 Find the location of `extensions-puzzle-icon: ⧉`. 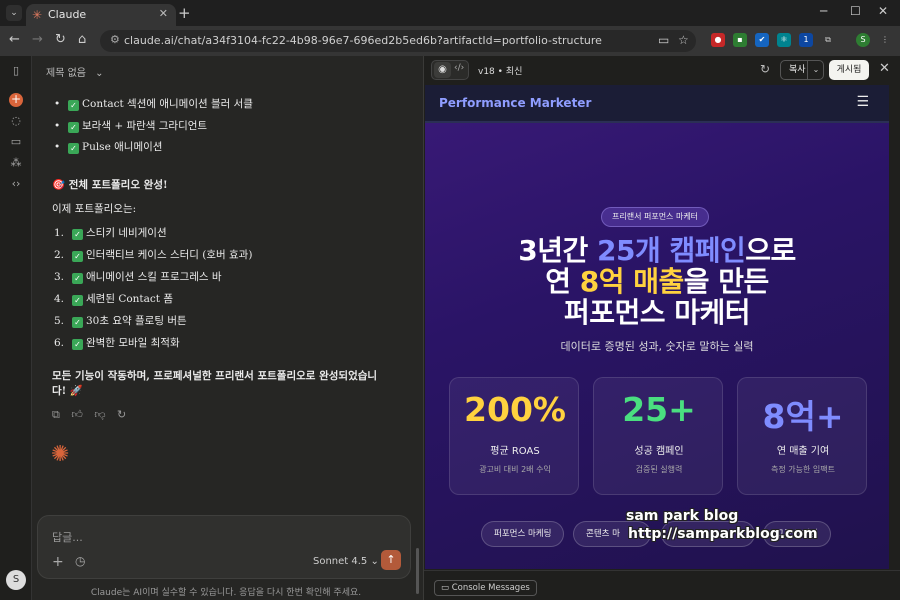

extensions-puzzle-icon: ⧉ is located at coordinates (828, 40).